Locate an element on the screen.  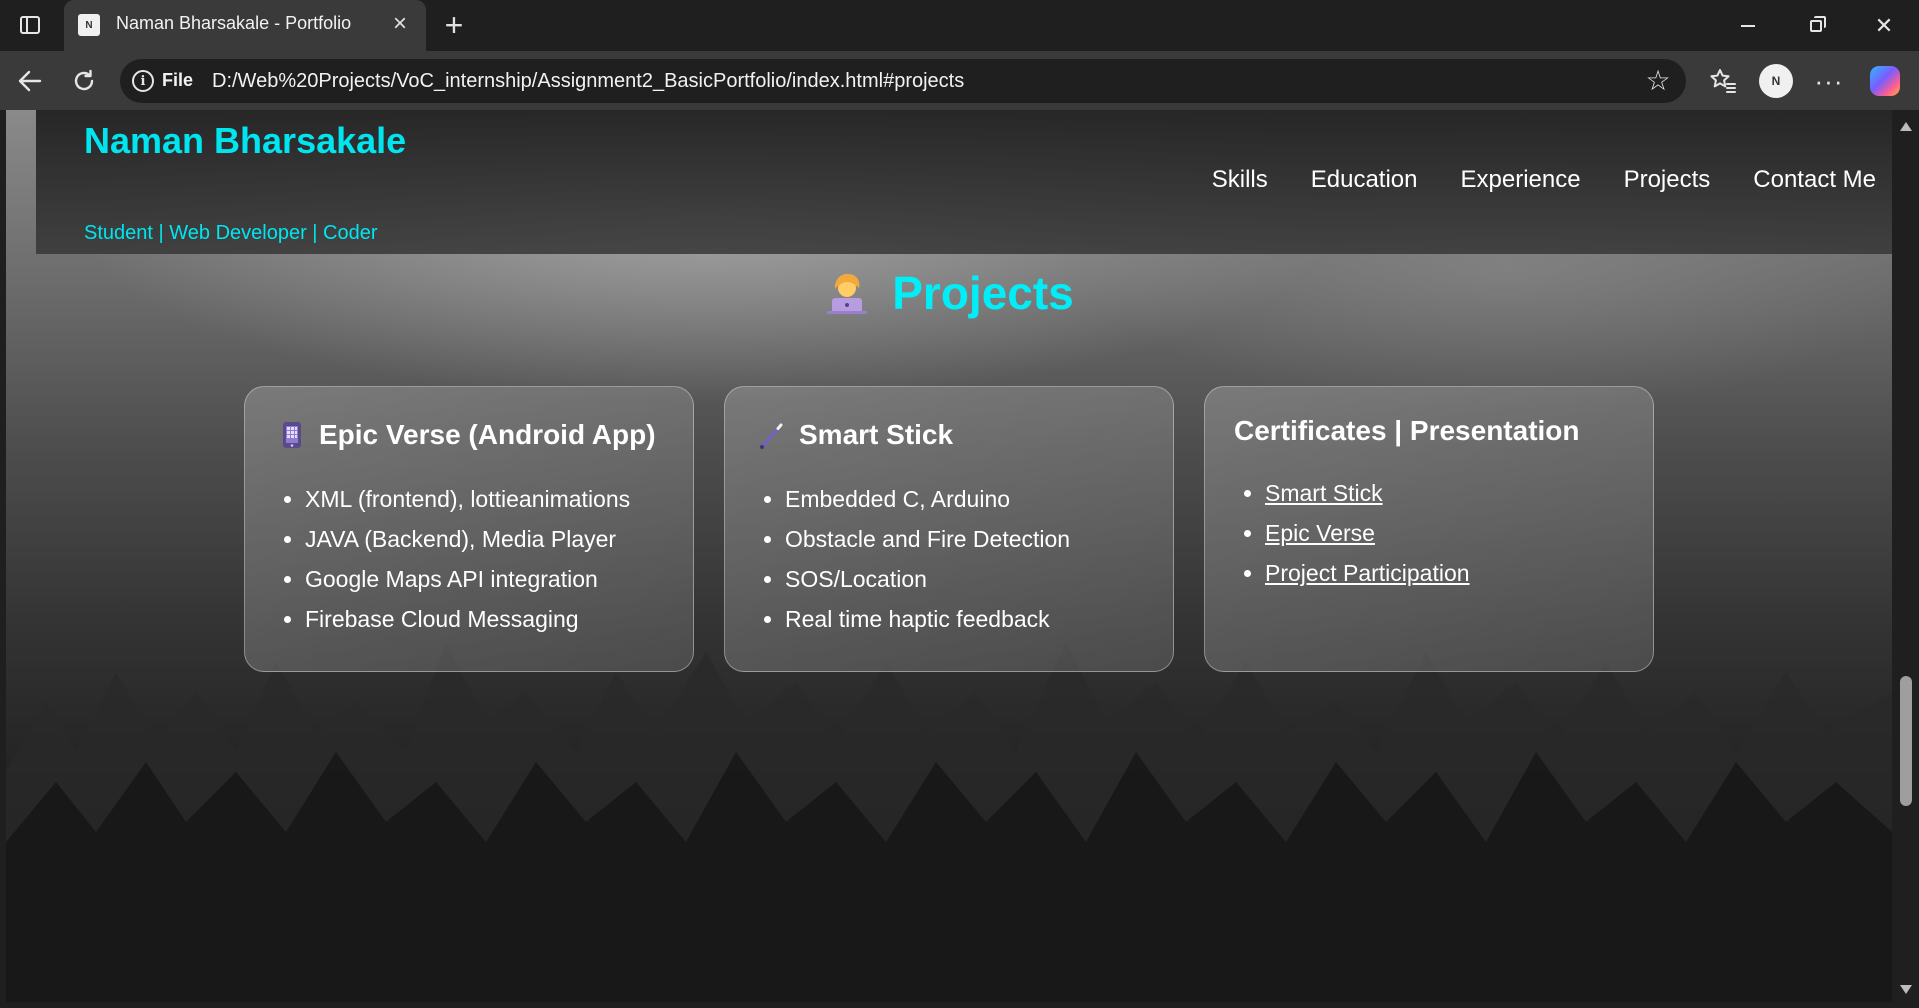
settings-more-button: ··· is located at coordinates (1829, 81).